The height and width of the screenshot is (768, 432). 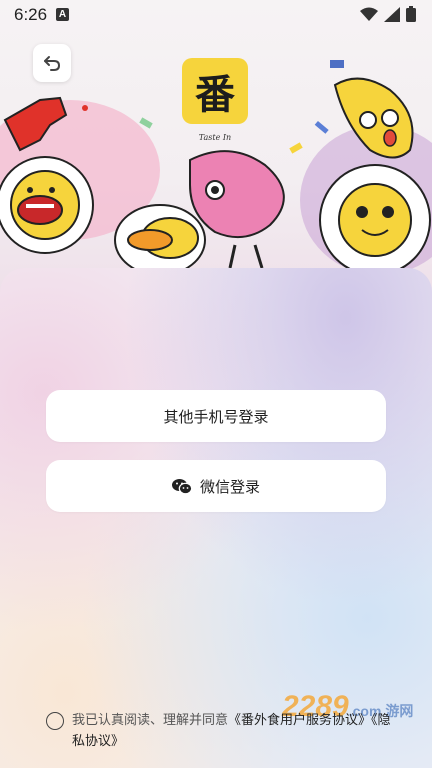 I want to click on agreement-prefix: 我已认真阅读、理解并同意, so click(x=150, y=720).